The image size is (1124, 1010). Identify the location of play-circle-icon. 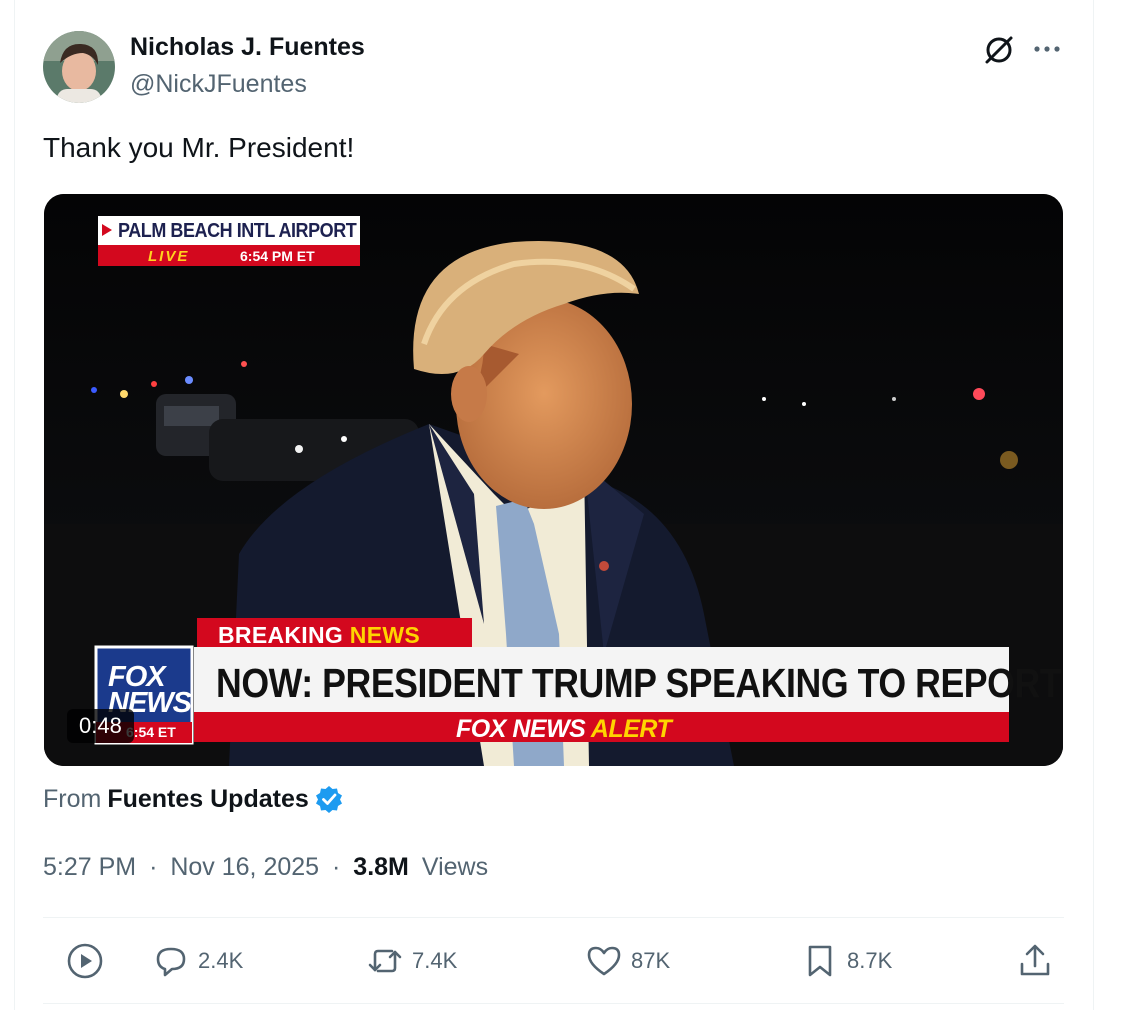
(85, 961).